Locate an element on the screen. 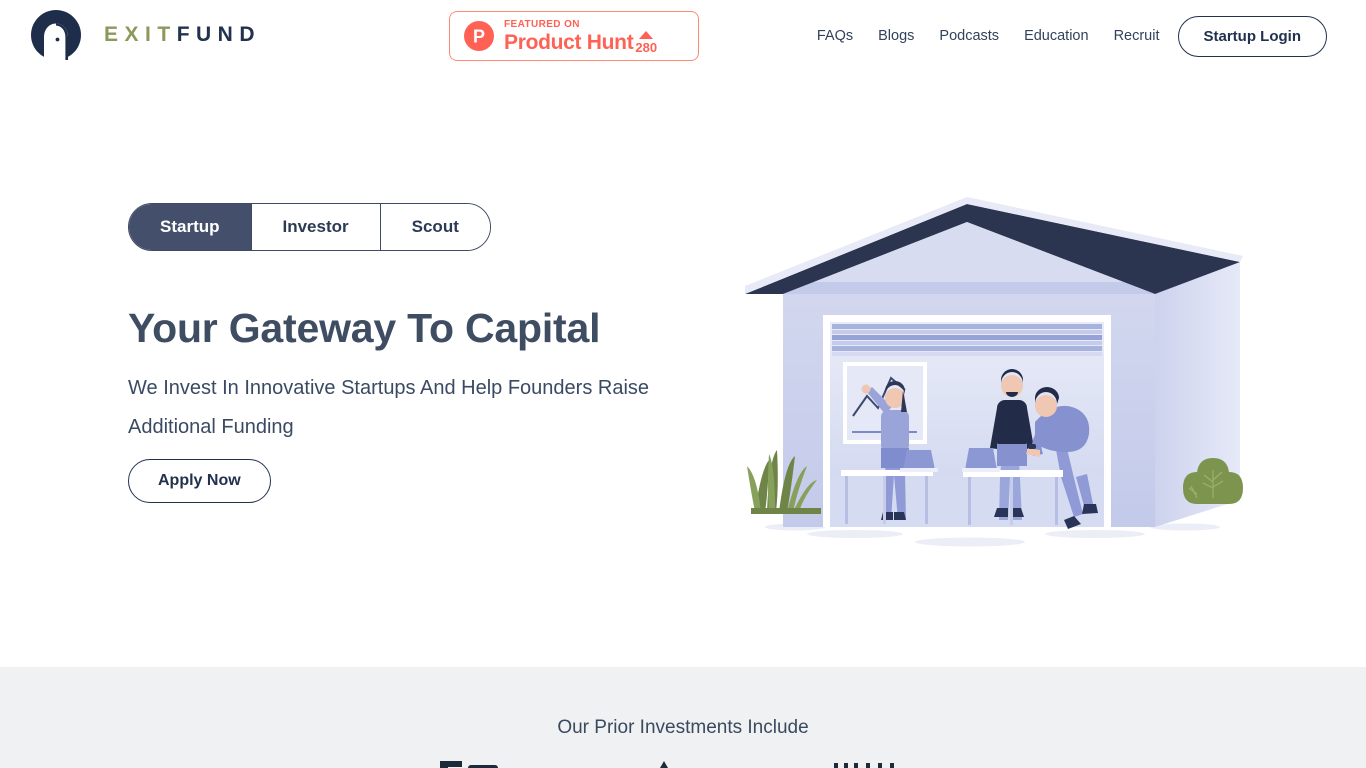 The image size is (1366, 768). nav-link-recruit: Recruit is located at coordinates (1137, 36).